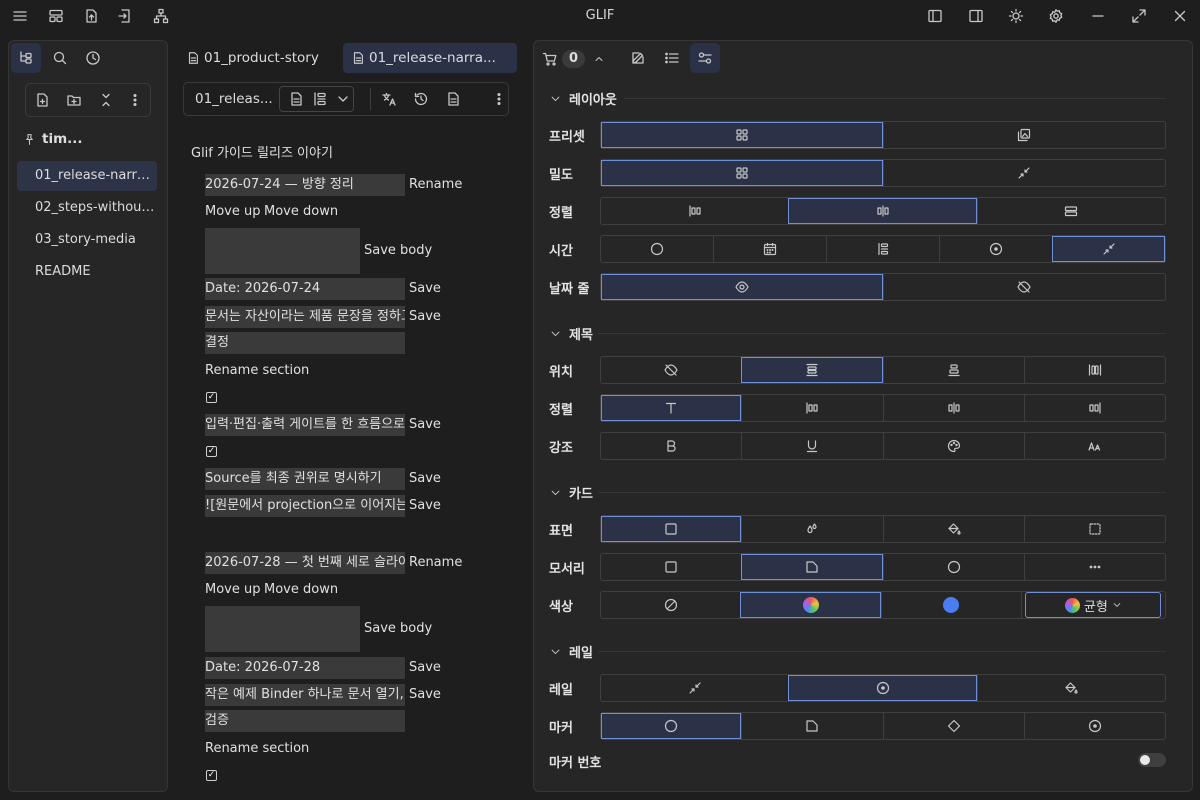 The image size is (1200, 800). Describe the element at coordinates (60, 58) in the screenshot. I see `tab-search` at that location.